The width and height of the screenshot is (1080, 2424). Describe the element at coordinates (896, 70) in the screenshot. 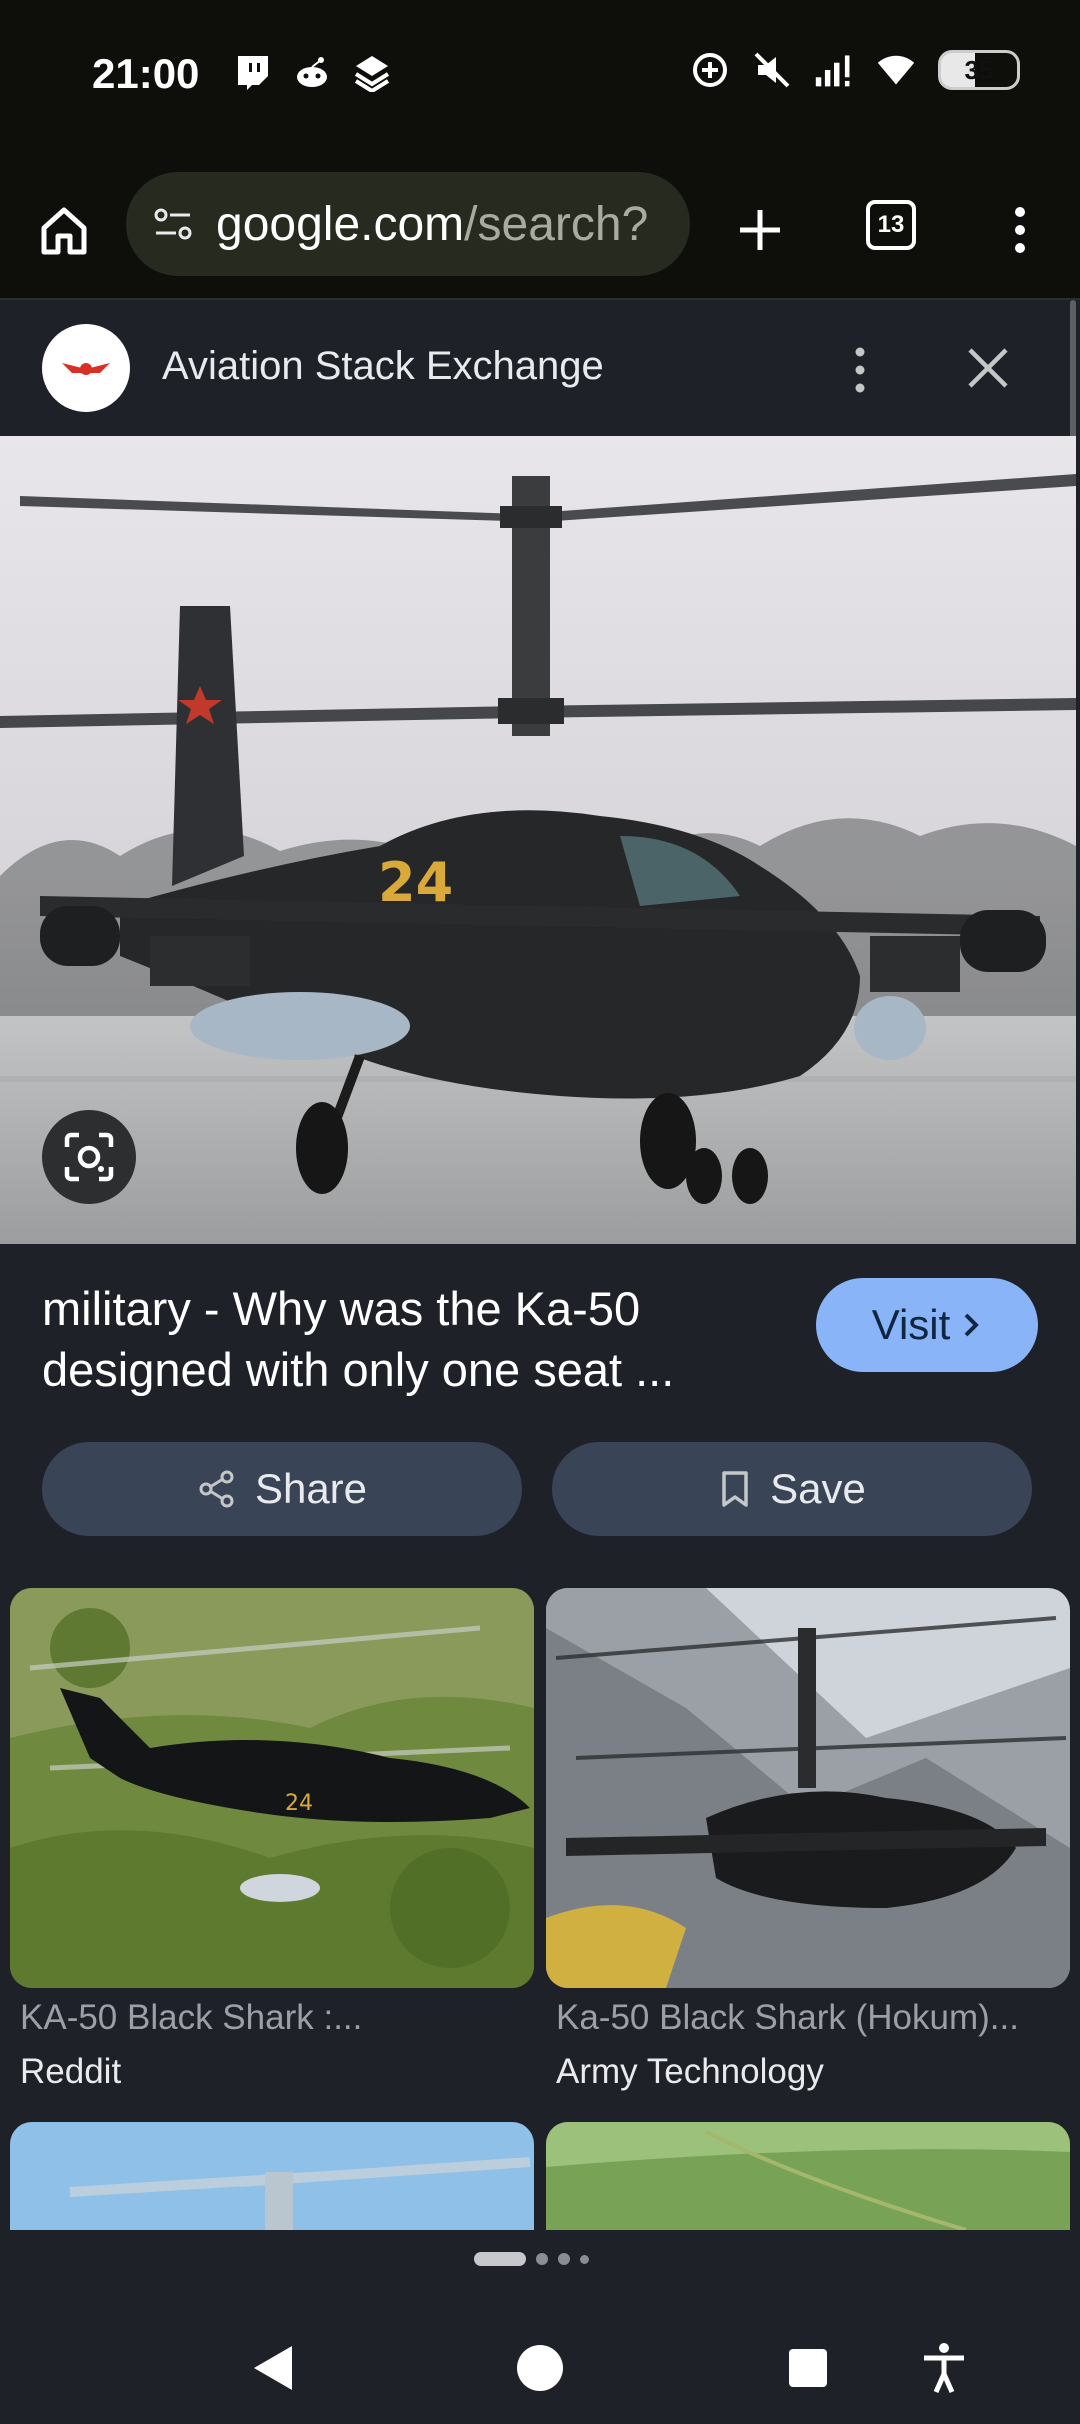

I see `wifi-icon` at that location.